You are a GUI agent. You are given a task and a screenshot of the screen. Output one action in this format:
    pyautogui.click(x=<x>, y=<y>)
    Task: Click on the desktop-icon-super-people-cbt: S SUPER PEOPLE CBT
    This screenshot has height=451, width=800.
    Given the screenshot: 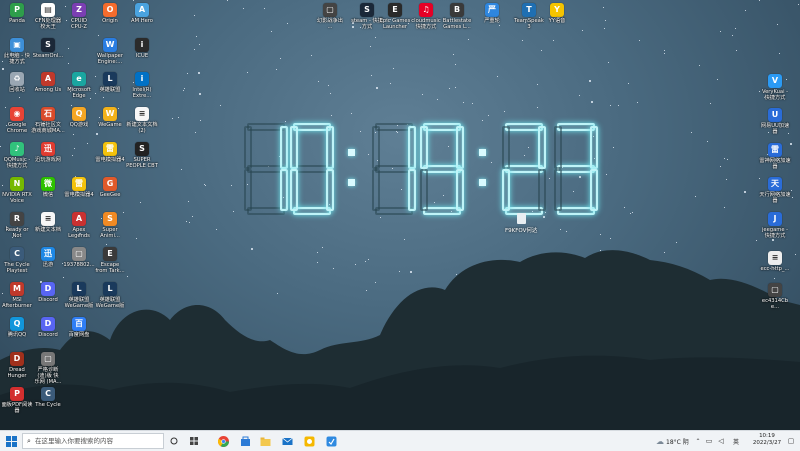 What is the action you would take?
    pyautogui.click(x=142, y=155)
    